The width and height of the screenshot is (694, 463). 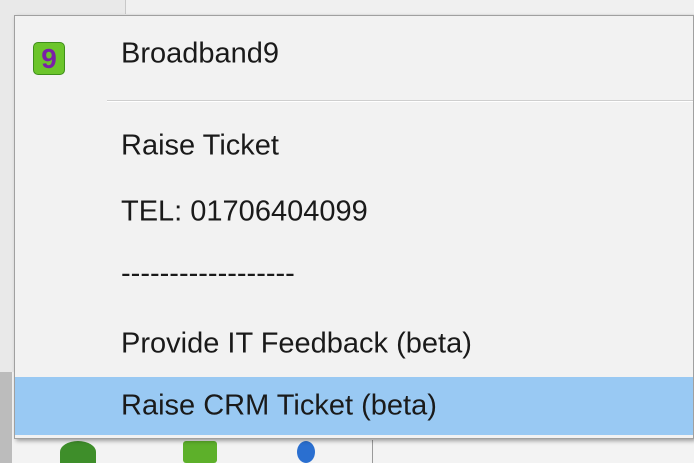 I want to click on menu-item-label: TEL: 01706404099, so click(x=244, y=211).